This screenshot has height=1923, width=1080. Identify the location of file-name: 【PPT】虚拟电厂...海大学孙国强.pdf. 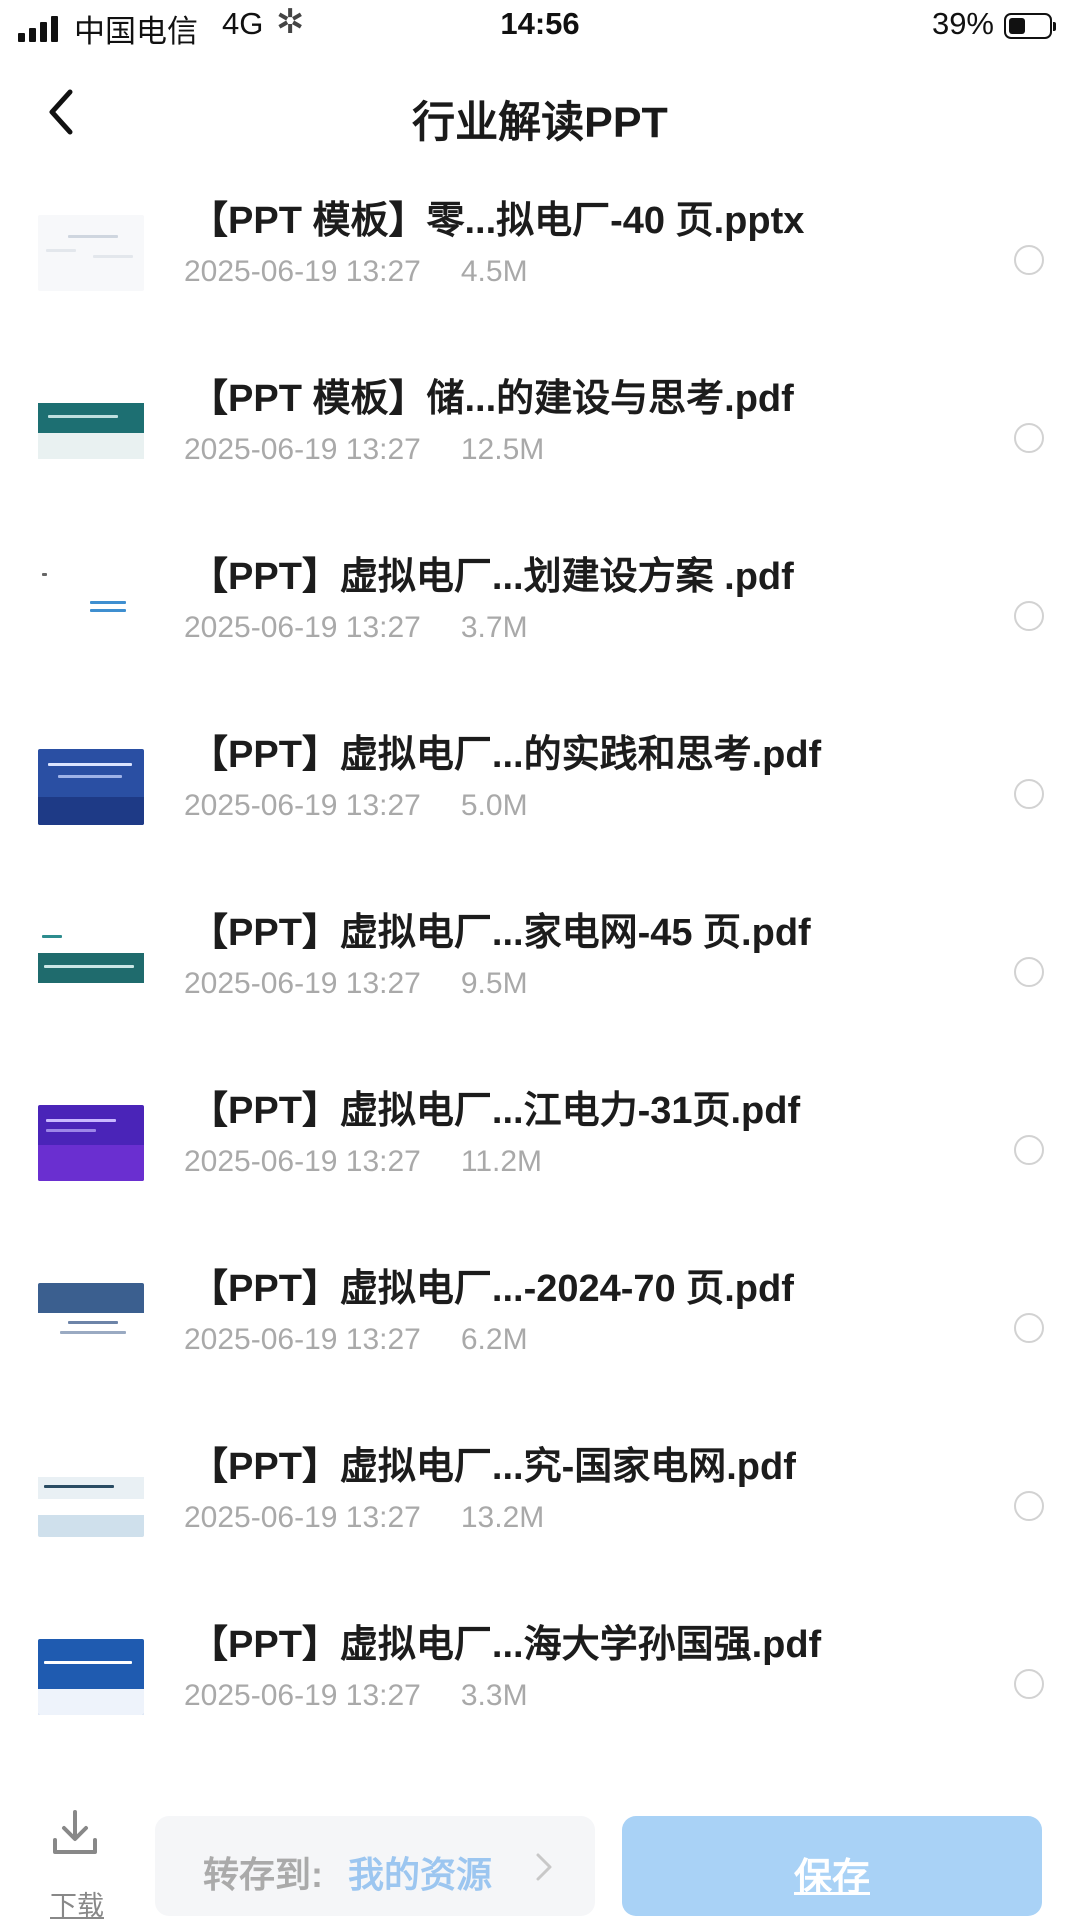
(506, 1645).